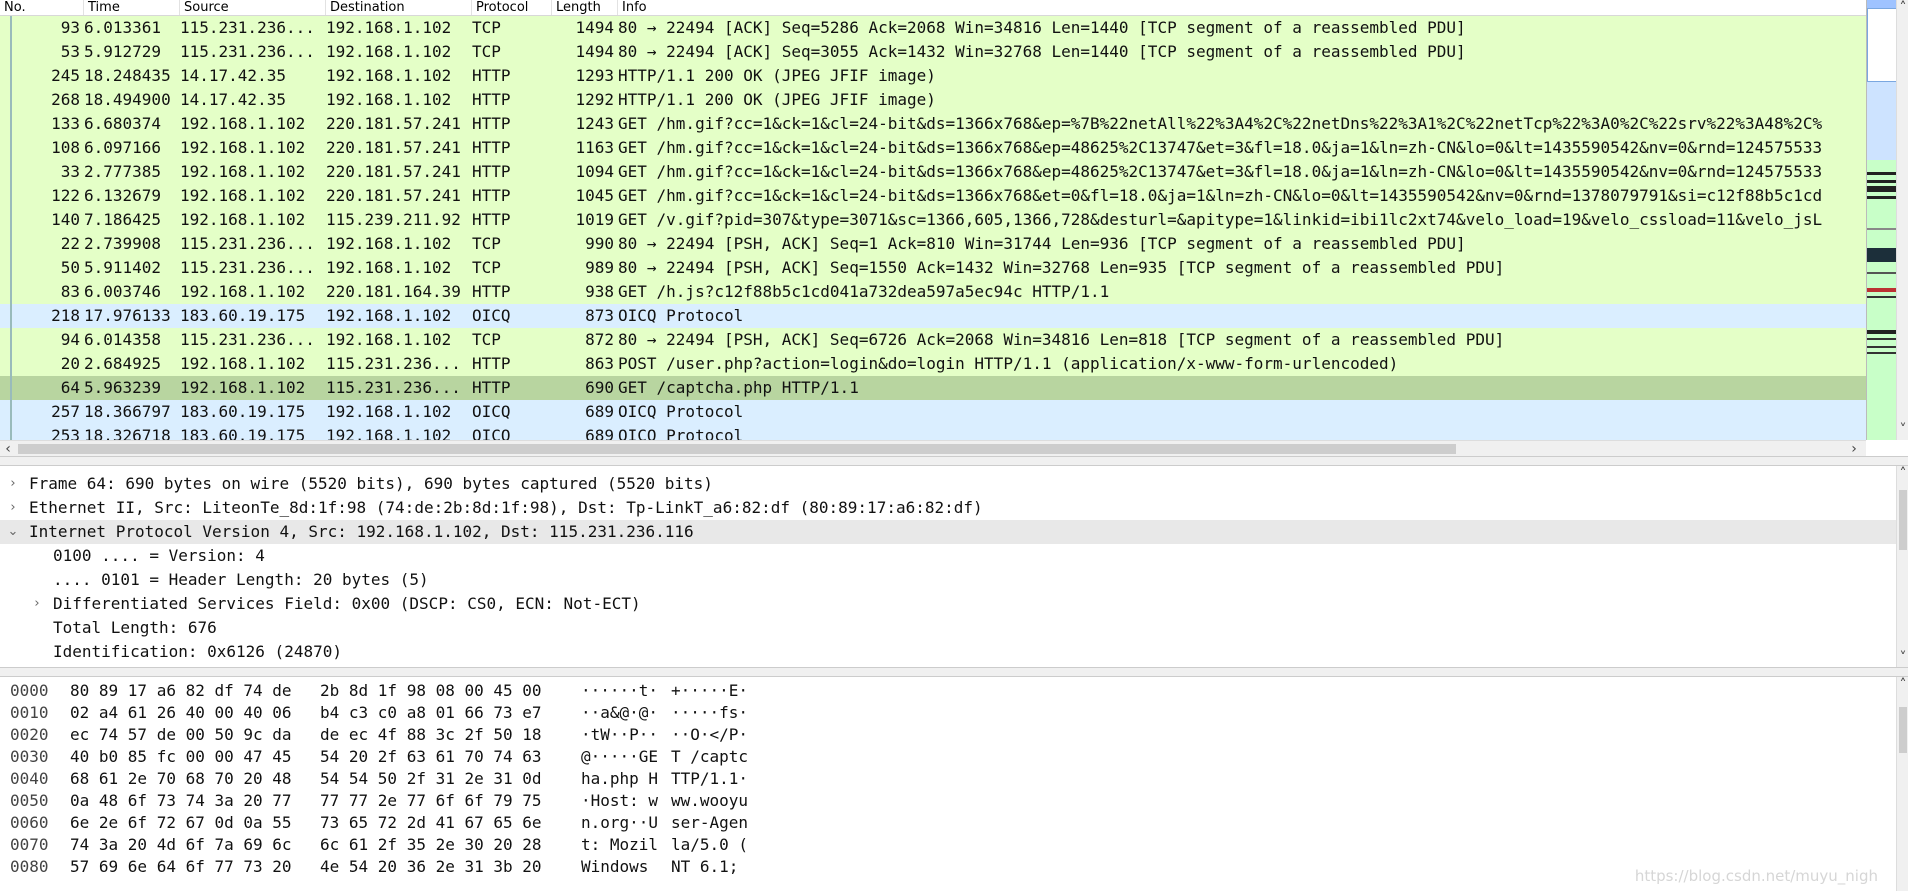 This screenshot has width=1908, height=891. Describe the element at coordinates (13, 532) in the screenshot. I see `collapse-icon: ⌄` at that location.